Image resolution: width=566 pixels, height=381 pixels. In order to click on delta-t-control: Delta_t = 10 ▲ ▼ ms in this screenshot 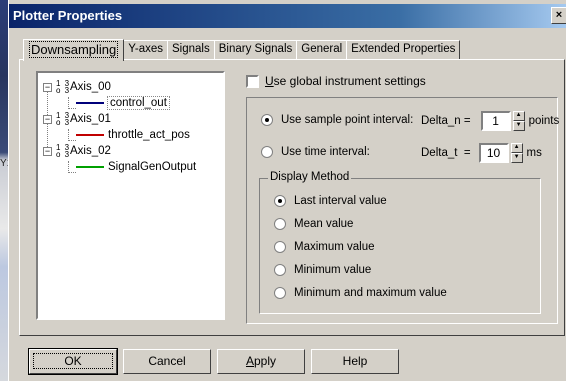, I will do `click(481, 153)`.